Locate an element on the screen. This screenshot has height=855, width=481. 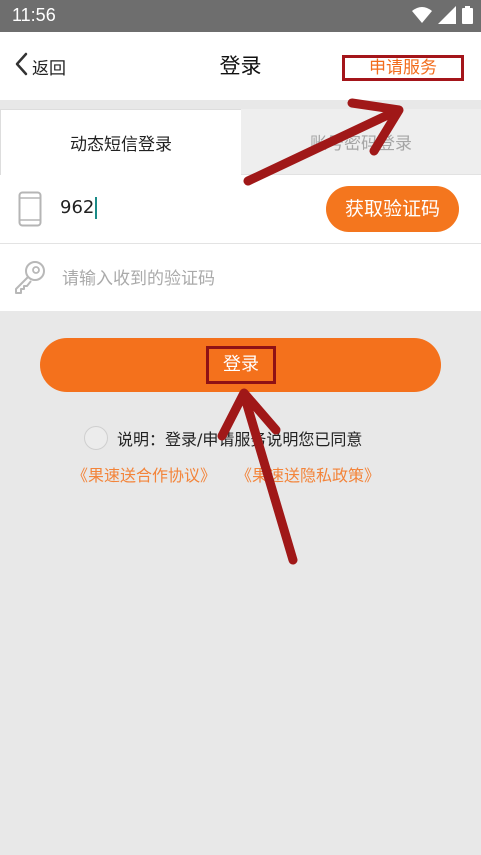
text-cursor is located at coordinates (96, 208).